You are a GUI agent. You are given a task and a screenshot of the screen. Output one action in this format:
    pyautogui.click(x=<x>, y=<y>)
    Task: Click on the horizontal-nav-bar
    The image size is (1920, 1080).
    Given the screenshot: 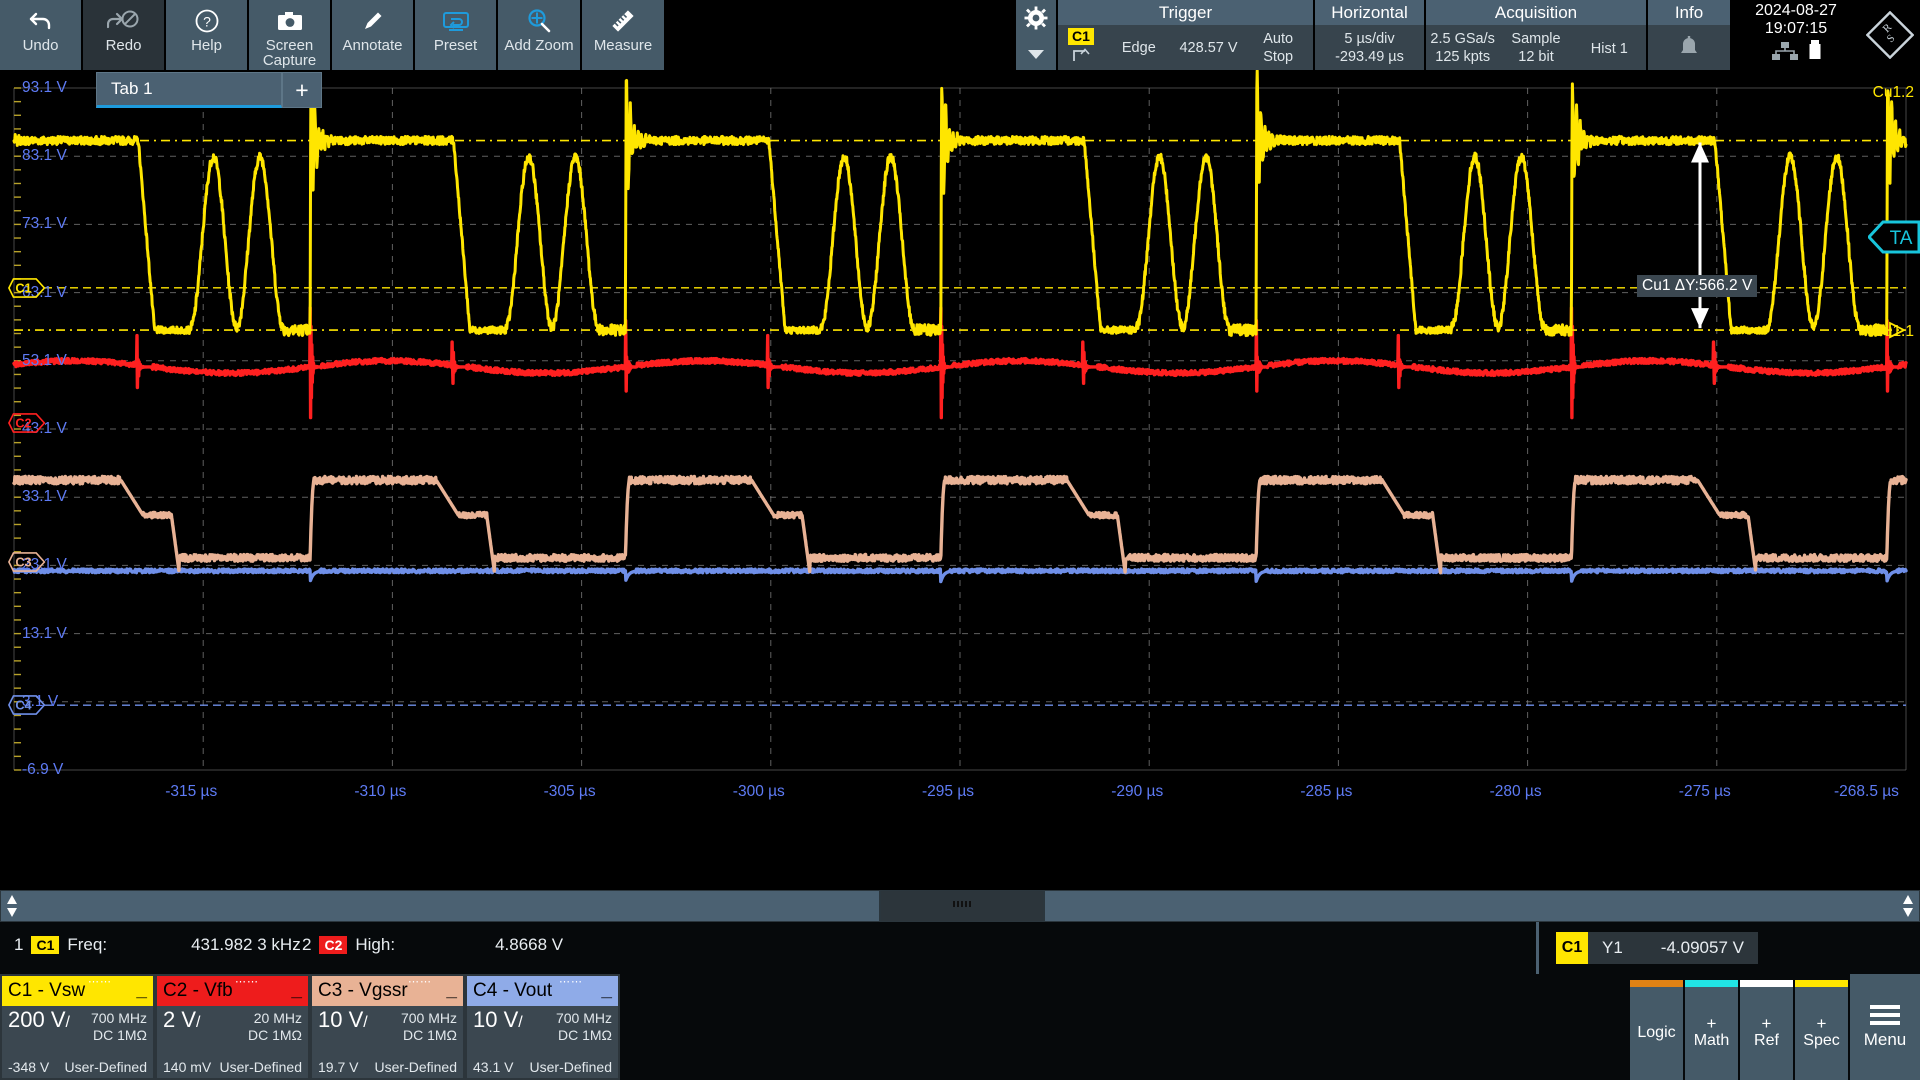 What is the action you would take?
    pyautogui.click(x=960, y=906)
    